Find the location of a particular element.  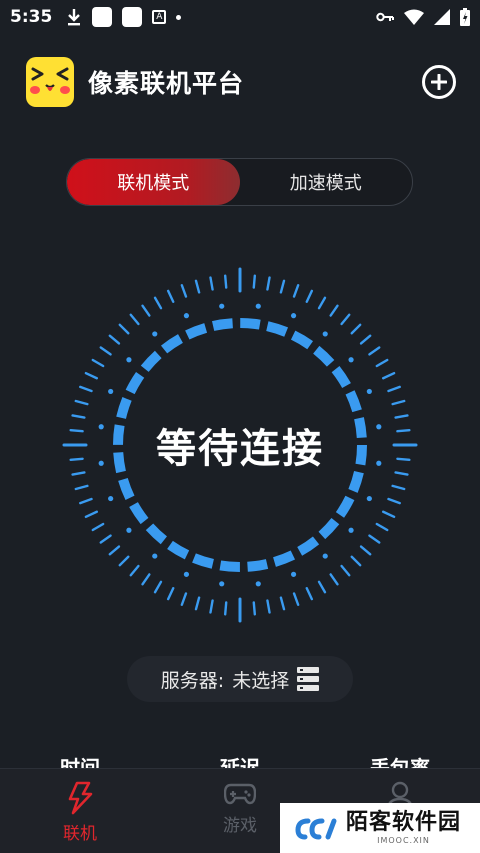

plus-icon is located at coordinates (439, 82).